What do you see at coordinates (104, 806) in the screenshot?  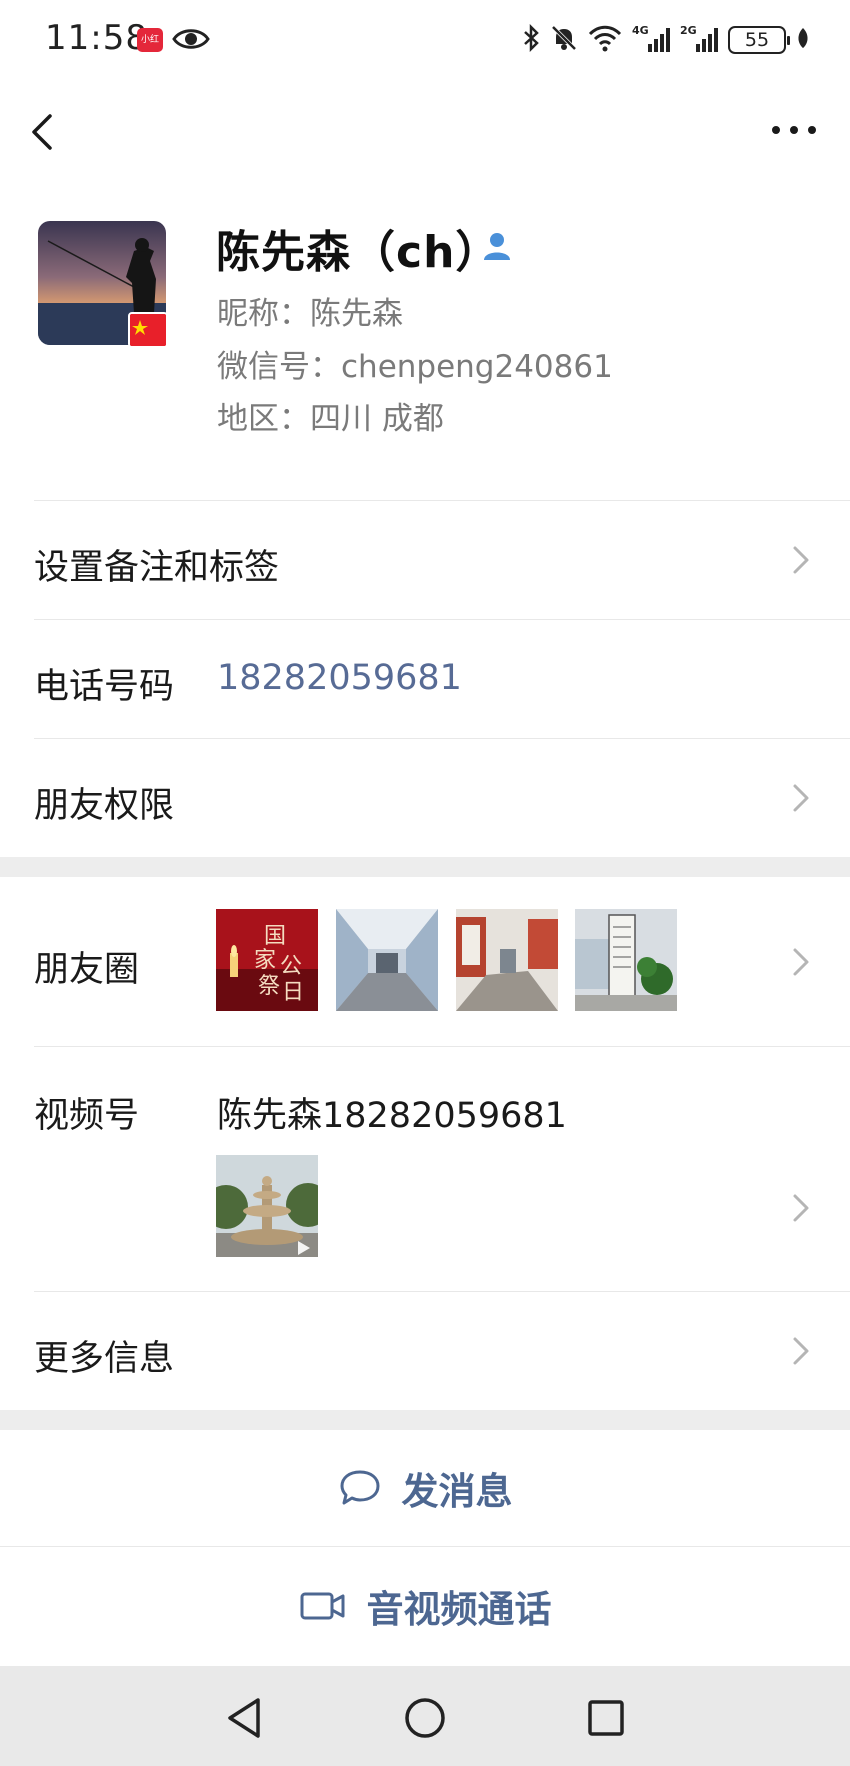 I see `friend-permissions-label: 朋友权限` at bounding box center [104, 806].